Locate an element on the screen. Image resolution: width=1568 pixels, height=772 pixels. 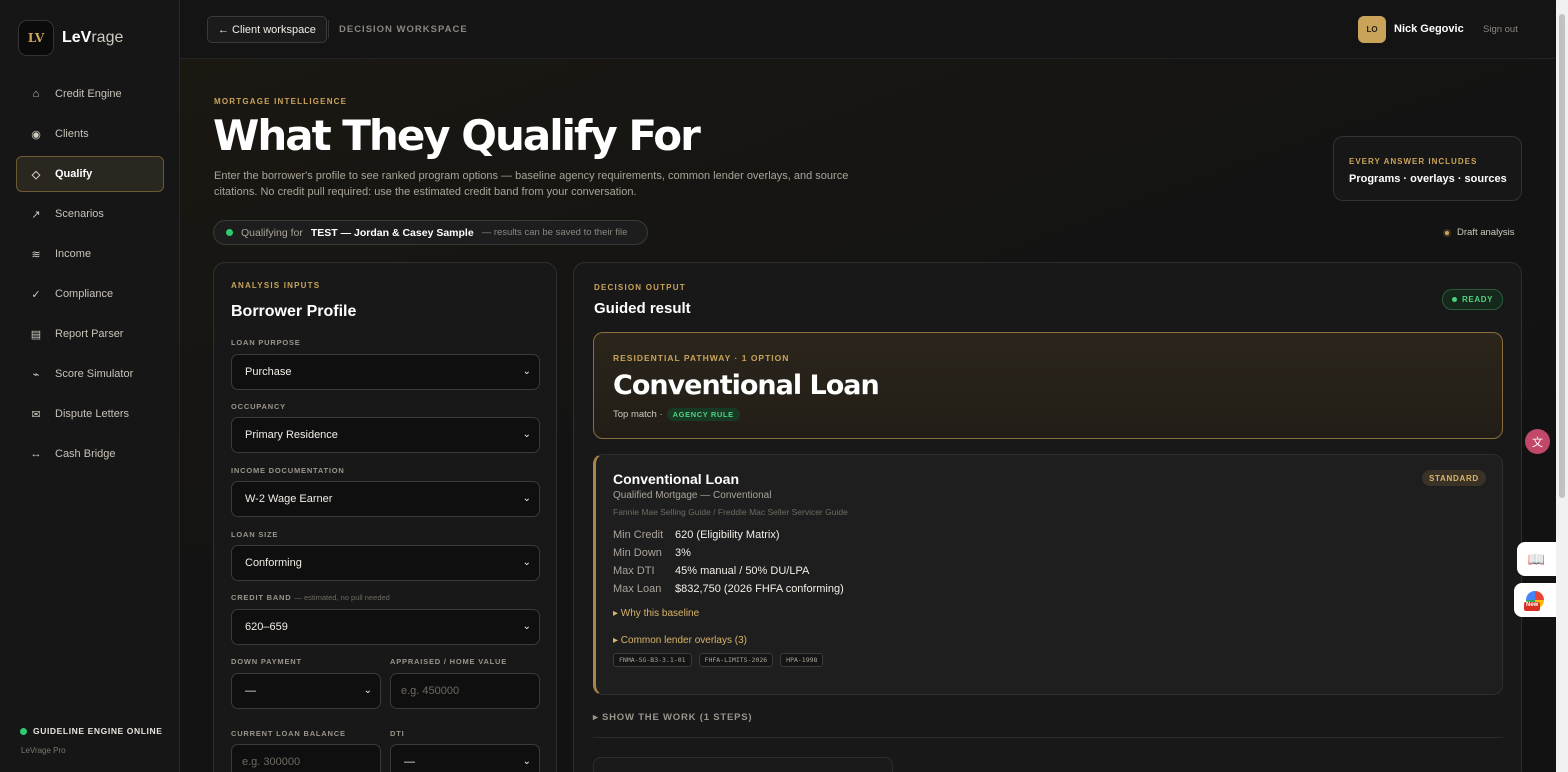
down-payment-label: DOWN PAYMENT is located at coordinates (266, 661).